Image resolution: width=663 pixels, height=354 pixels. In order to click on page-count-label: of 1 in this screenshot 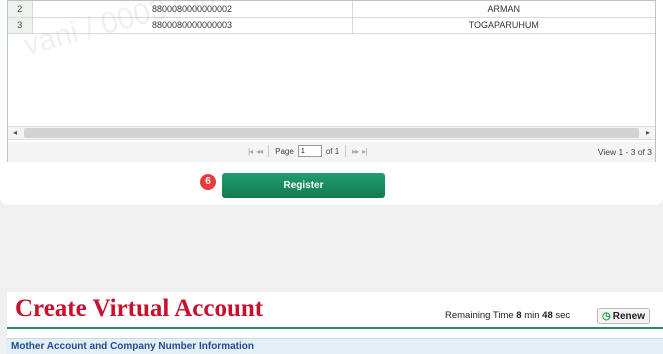, I will do `click(332, 151)`.